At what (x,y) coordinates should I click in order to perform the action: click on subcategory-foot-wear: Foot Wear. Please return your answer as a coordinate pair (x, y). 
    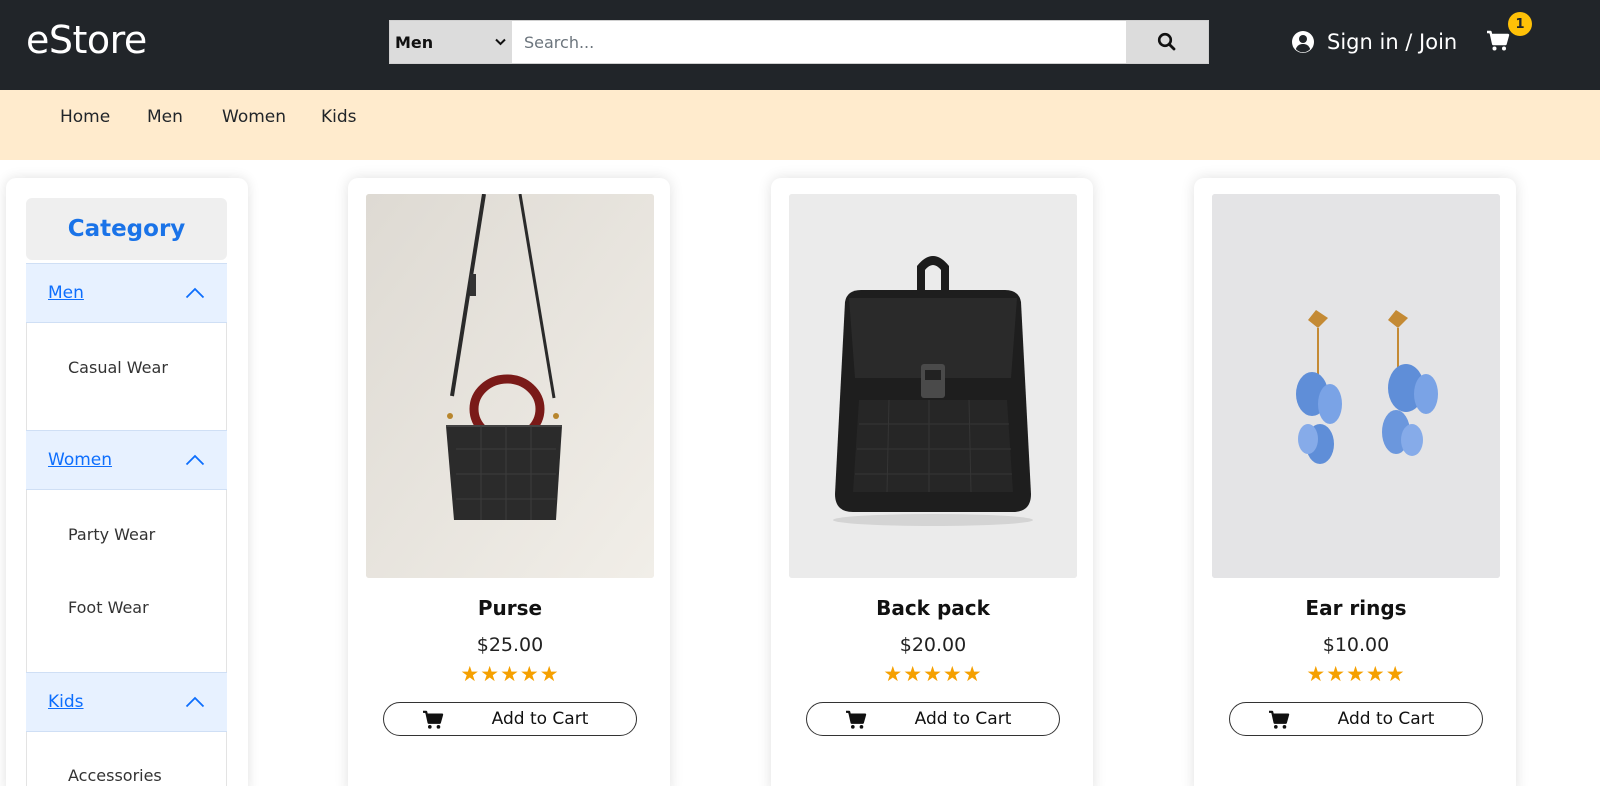
    Looking at the image, I should click on (108, 607).